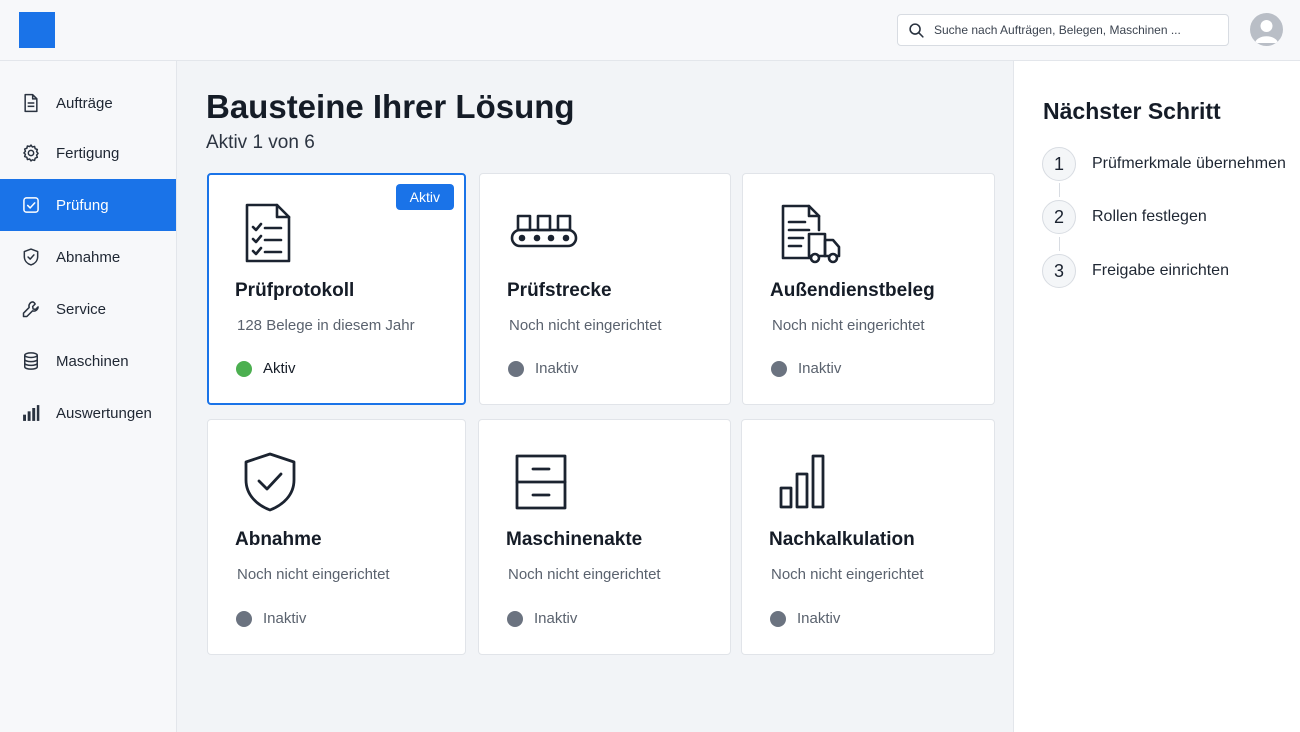 This screenshot has height=732, width=1300. I want to click on checkbox-icon, so click(31, 205).